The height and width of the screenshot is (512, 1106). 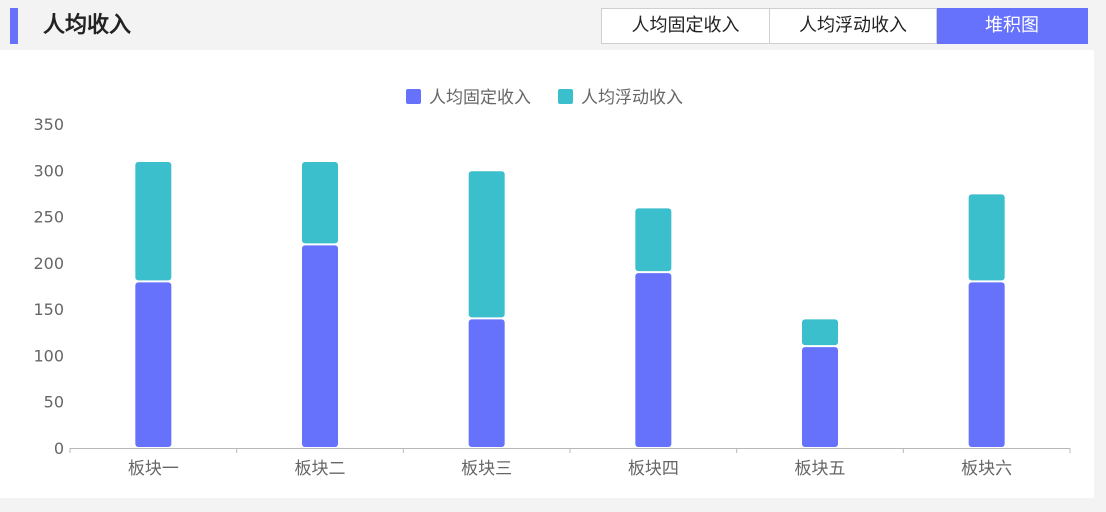 What do you see at coordinates (48, 355) in the screenshot?
I see `y-tick-label: 100` at bounding box center [48, 355].